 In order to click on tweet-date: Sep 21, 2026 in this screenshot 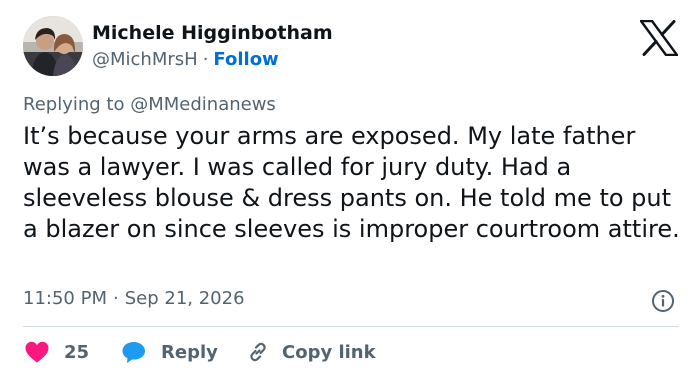, I will do `click(184, 298)`.